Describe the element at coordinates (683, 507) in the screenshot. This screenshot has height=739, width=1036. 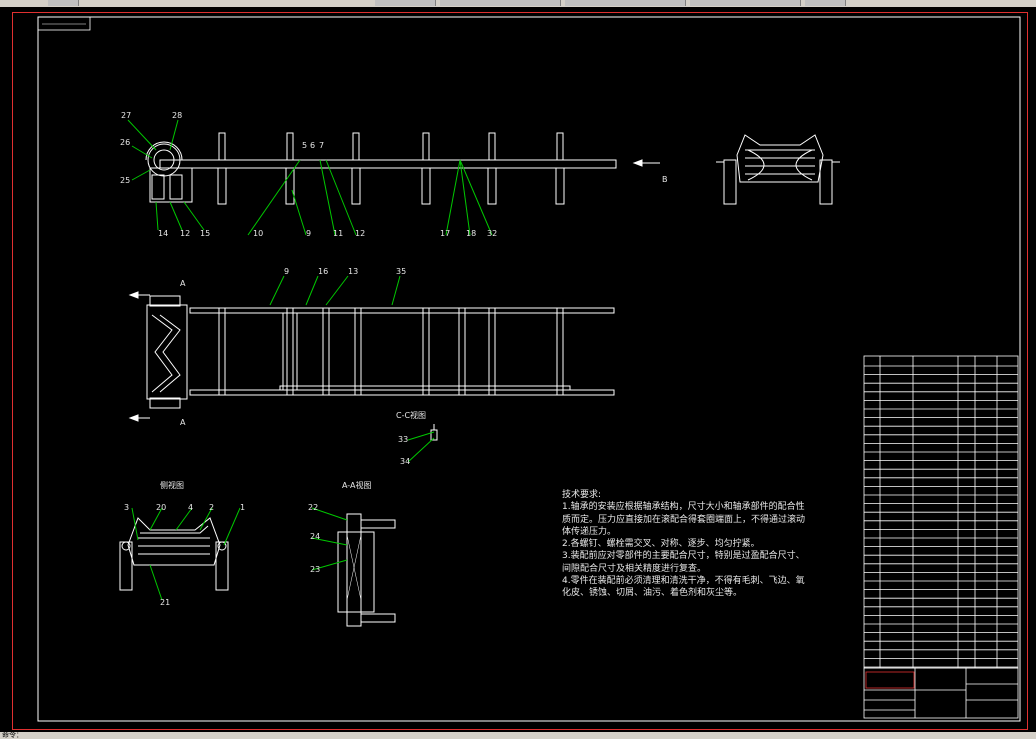
I see `tech-req-line: 1.轴承的安装应根据轴承结构，尺寸大小和轴承部件的配合性` at that location.